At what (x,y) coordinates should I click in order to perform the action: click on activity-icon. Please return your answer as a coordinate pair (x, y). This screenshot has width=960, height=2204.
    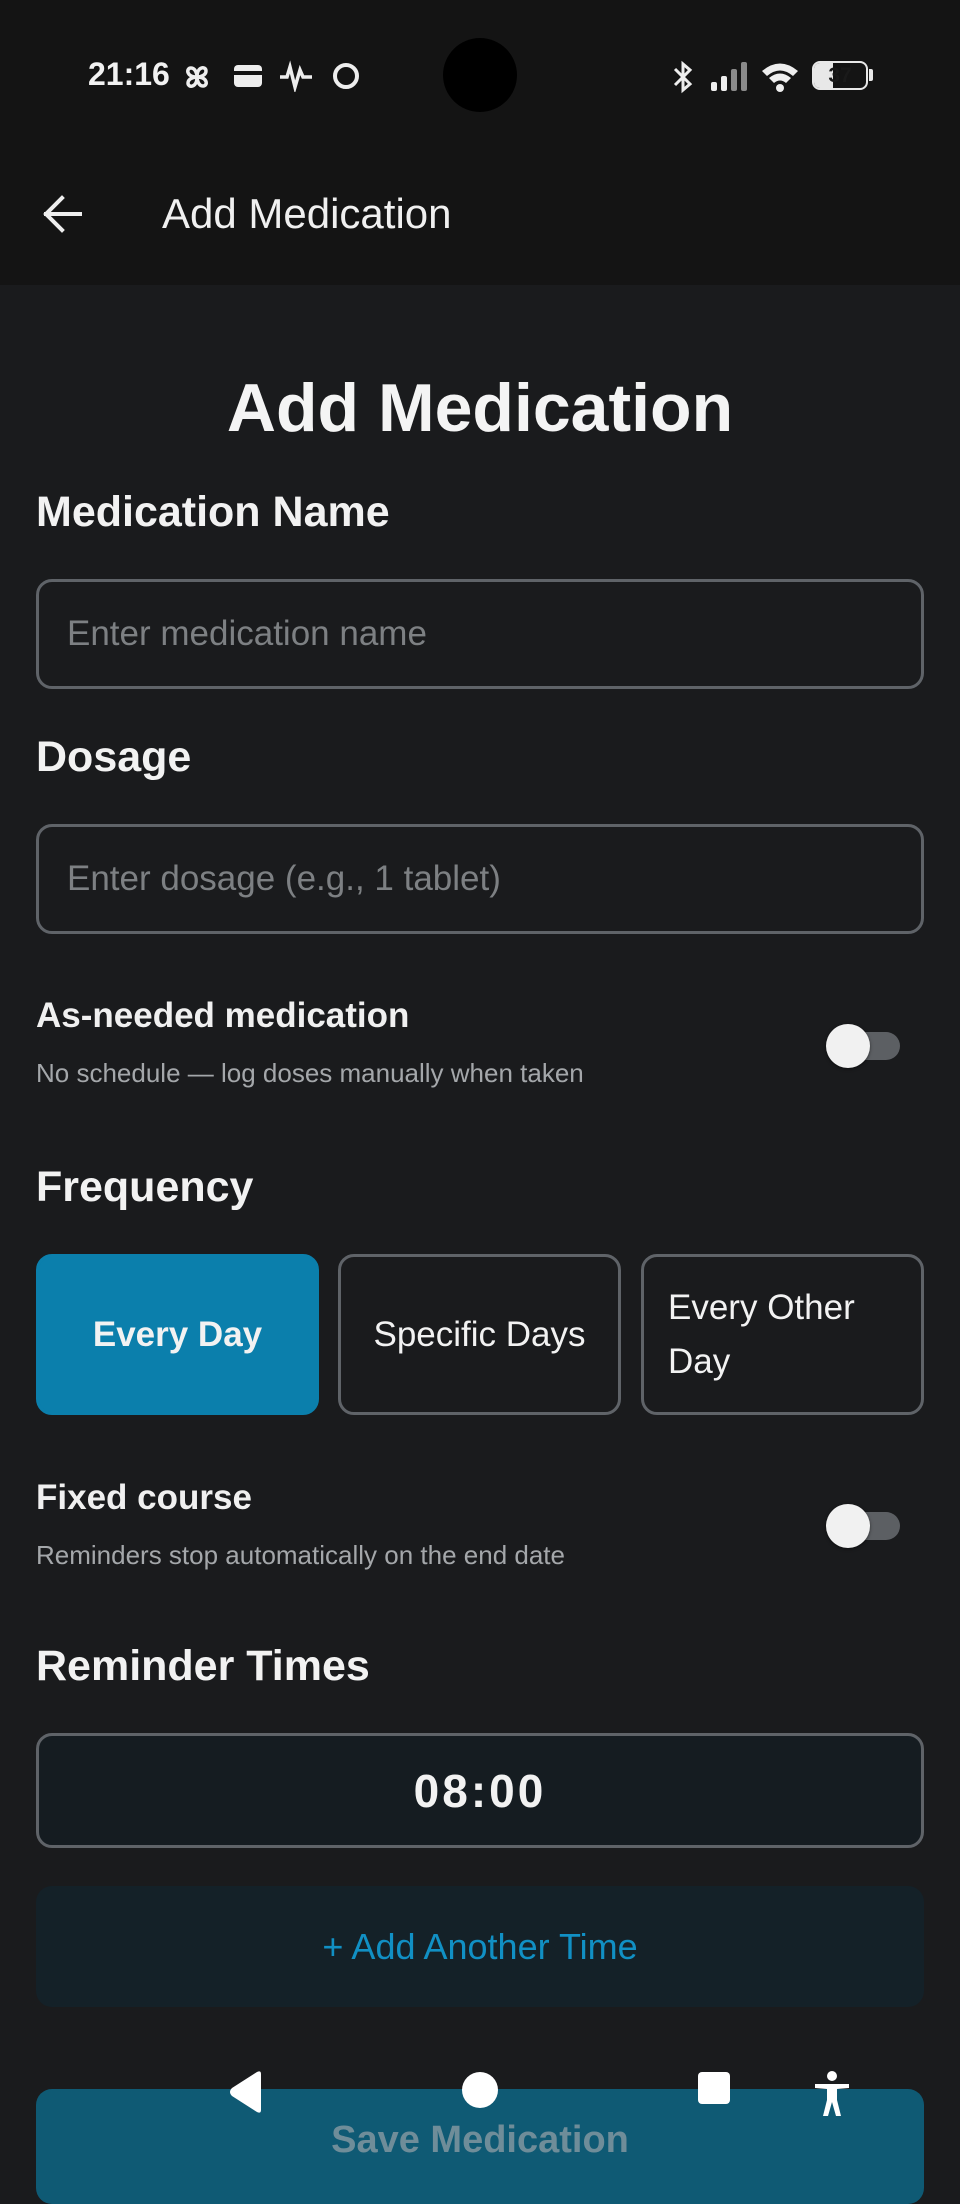
    Looking at the image, I should click on (296, 76).